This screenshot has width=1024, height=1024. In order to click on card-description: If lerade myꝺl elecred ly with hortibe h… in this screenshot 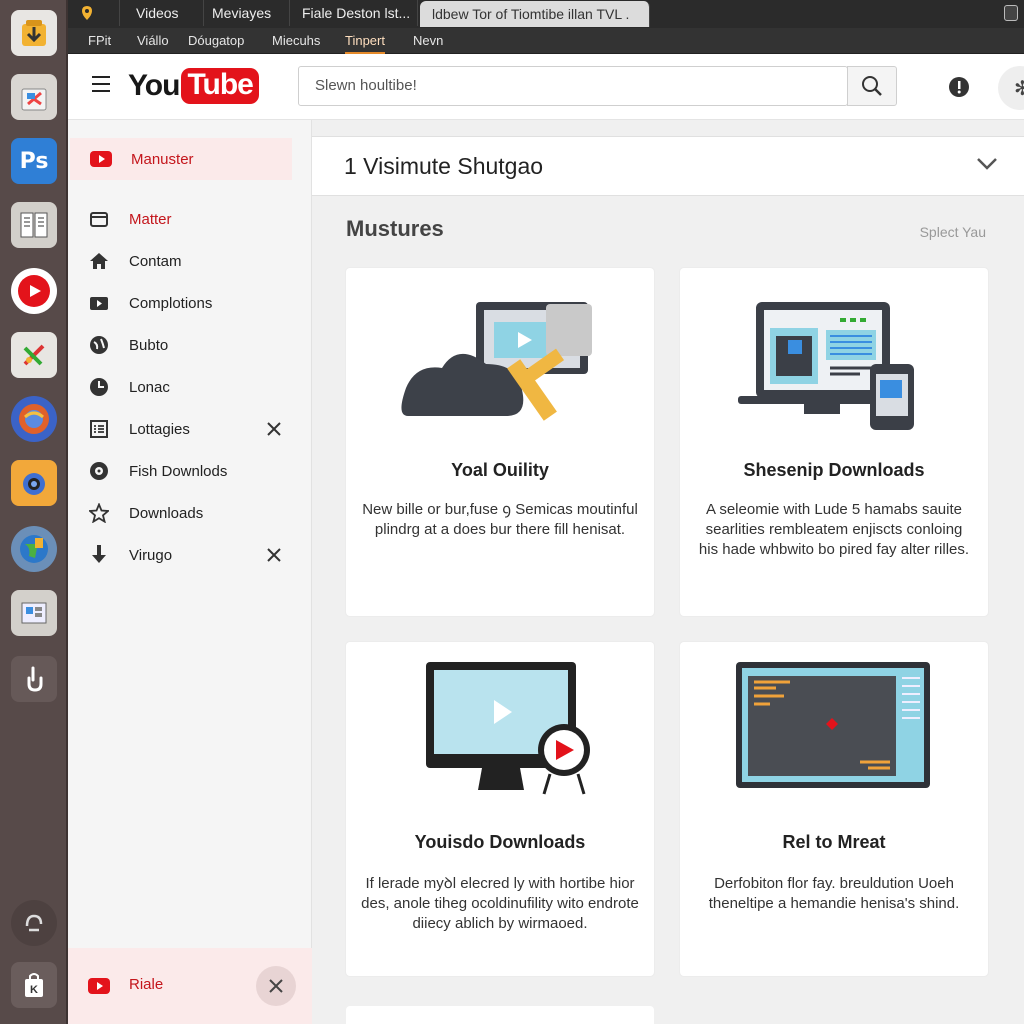, I will do `click(500, 903)`.